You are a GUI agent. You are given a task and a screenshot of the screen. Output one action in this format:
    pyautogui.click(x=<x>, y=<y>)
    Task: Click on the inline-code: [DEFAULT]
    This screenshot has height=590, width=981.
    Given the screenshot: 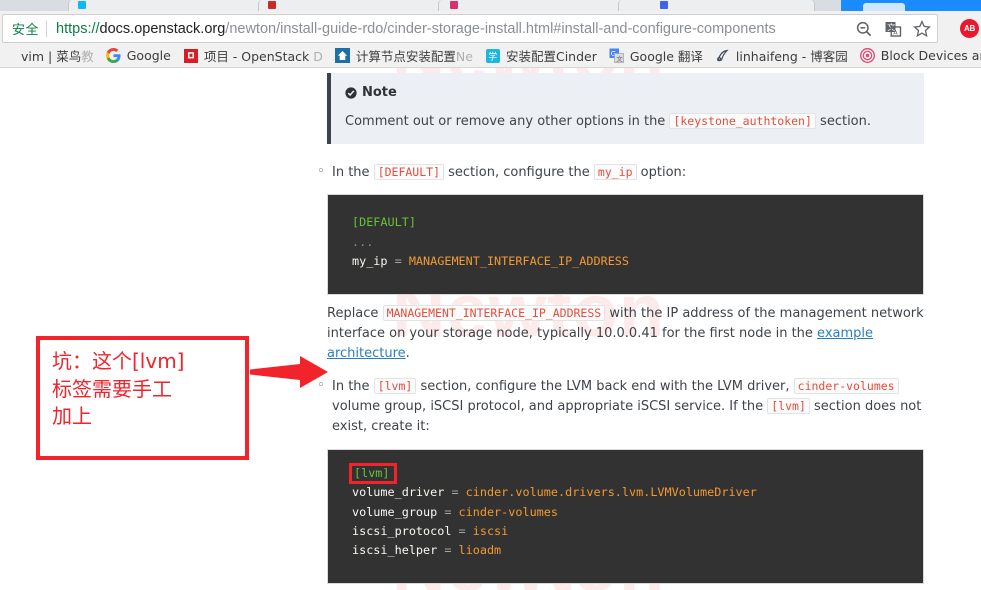 What is the action you would take?
    pyautogui.click(x=408, y=172)
    